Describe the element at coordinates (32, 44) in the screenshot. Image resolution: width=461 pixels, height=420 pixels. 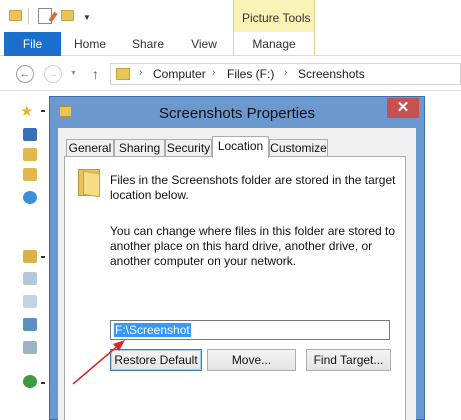
I see `tab-file: File` at that location.